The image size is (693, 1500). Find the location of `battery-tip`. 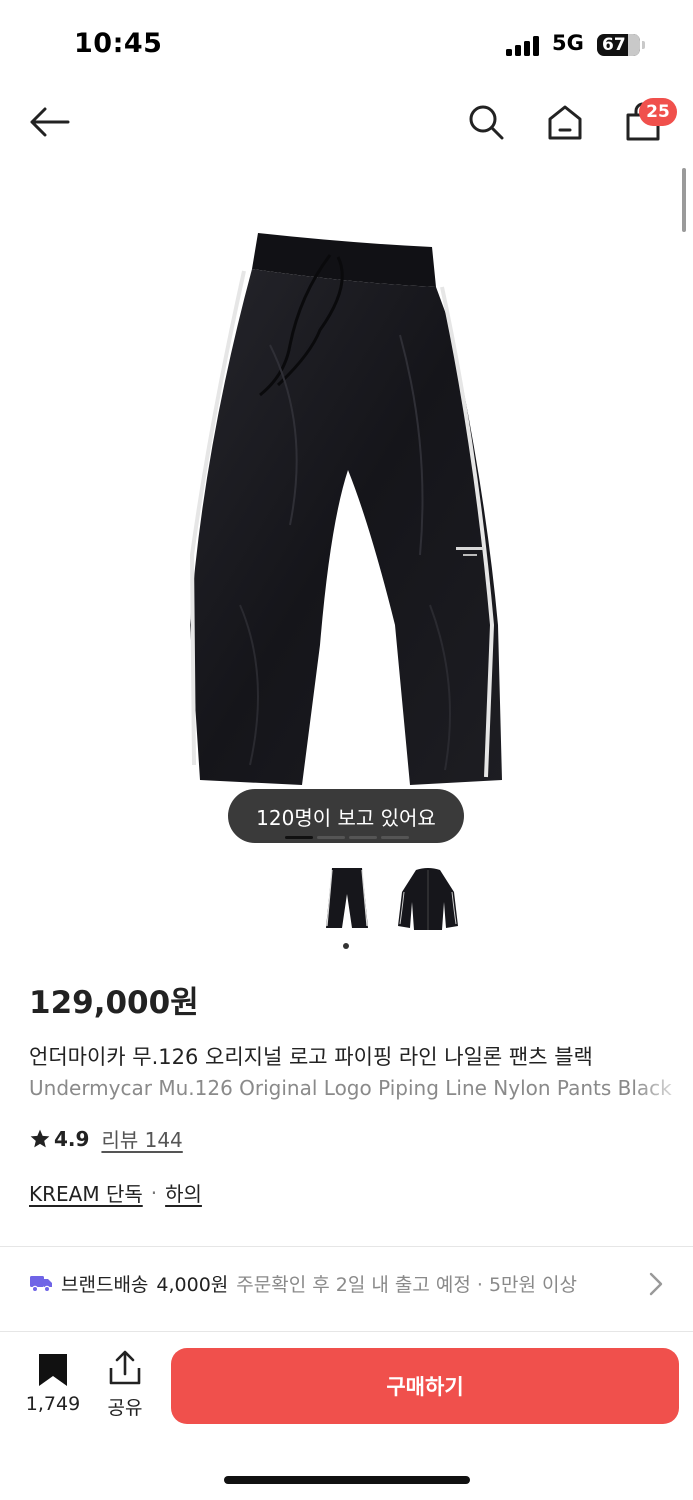

battery-tip is located at coordinates (643, 45).